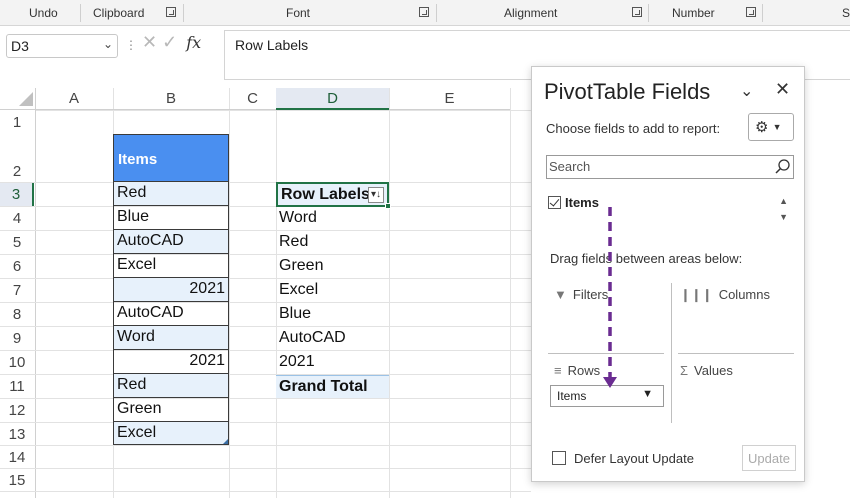 The height and width of the screenshot is (498, 850). Describe the element at coordinates (171, 338) in the screenshot. I see `table-row: Word` at that location.